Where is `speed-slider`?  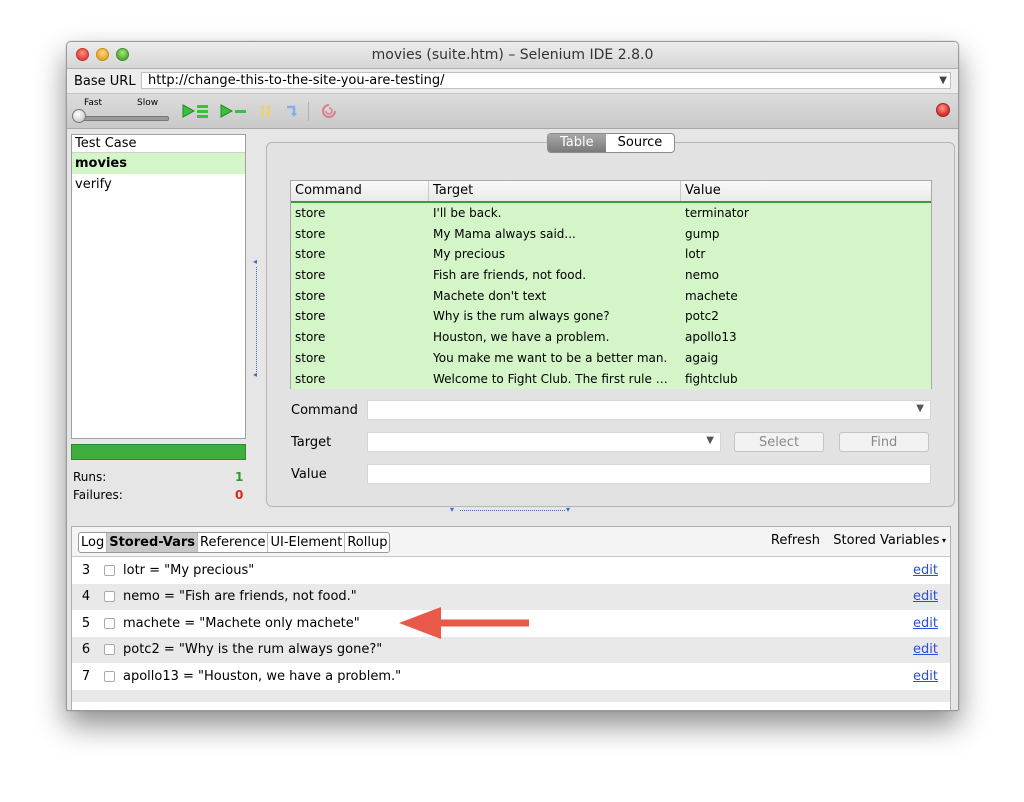
speed-slider is located at coordinates (123, 118).